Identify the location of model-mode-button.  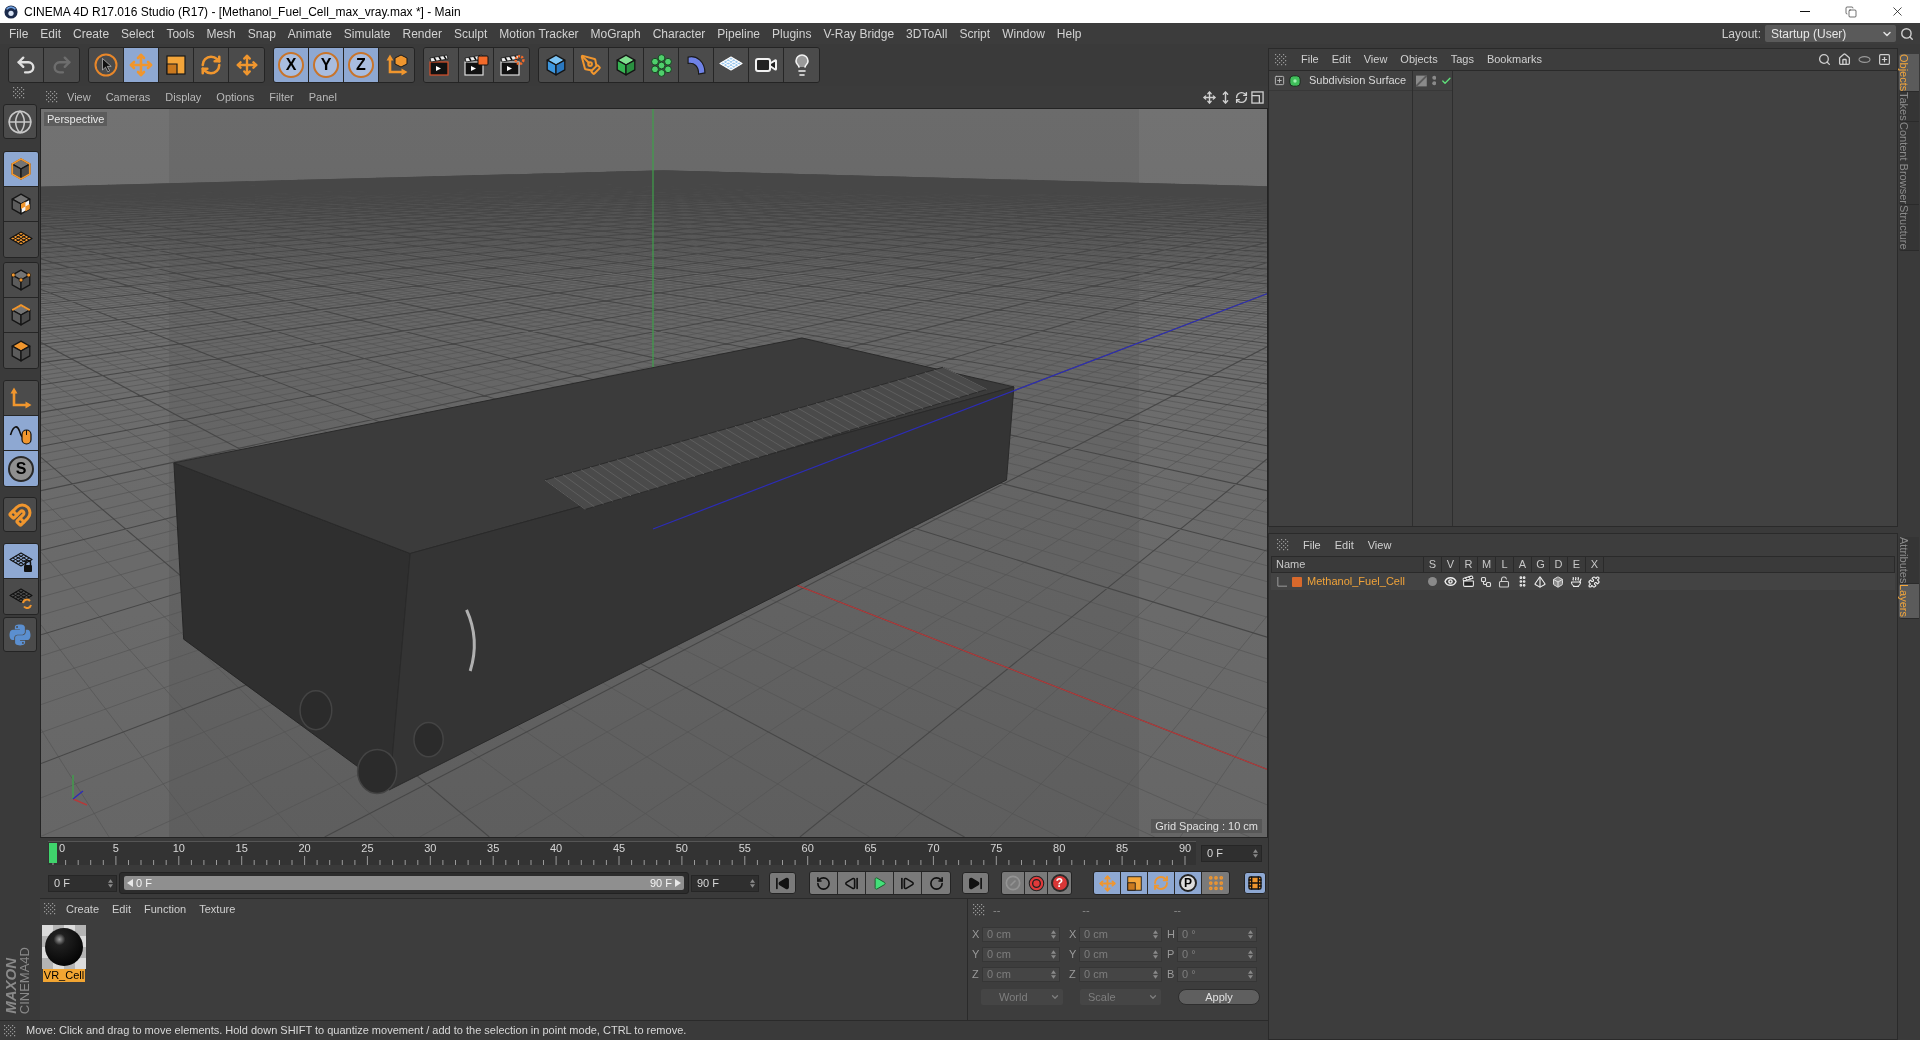
(21, 169).